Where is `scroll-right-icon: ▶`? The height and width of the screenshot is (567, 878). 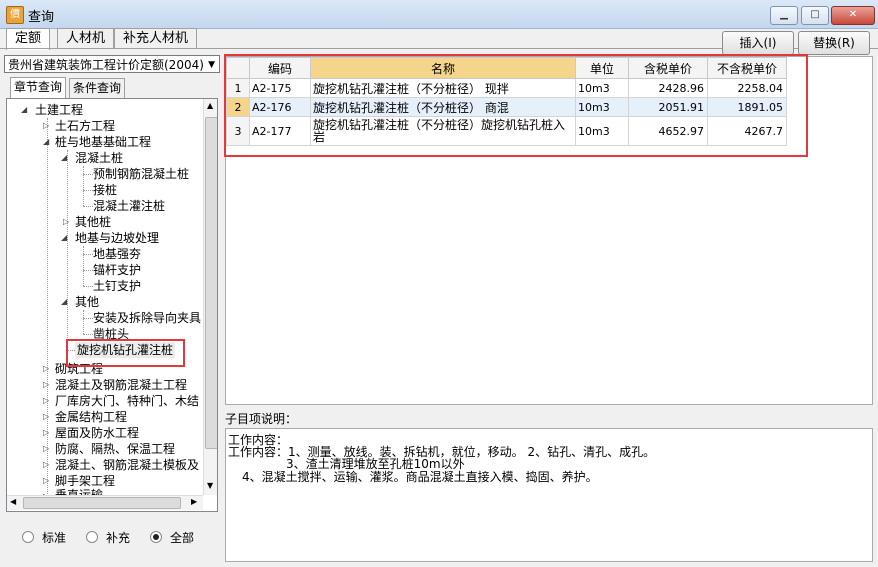
scroll-right-icon: ▶ is located at coordinates (194, 501).